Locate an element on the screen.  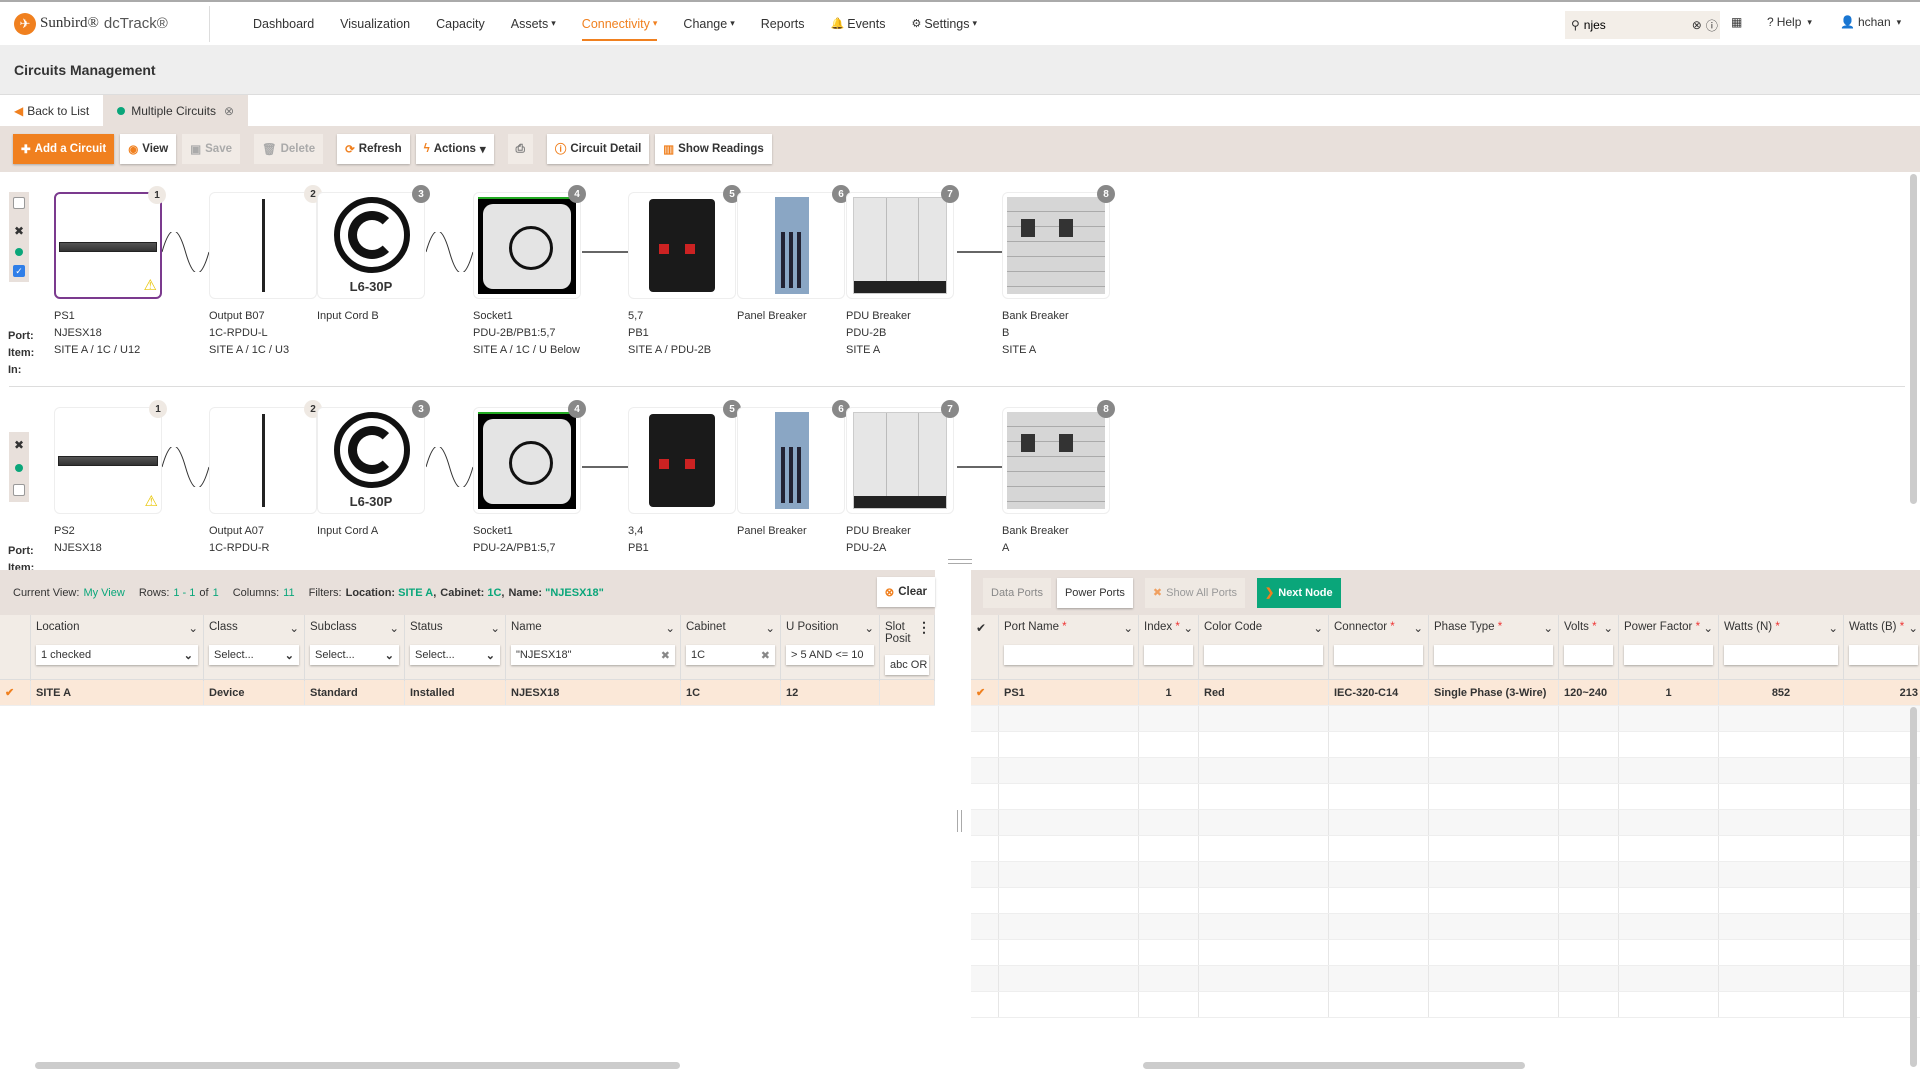
column-title: Watts (B) * ⌄ is located at coordinates (1883, 628).